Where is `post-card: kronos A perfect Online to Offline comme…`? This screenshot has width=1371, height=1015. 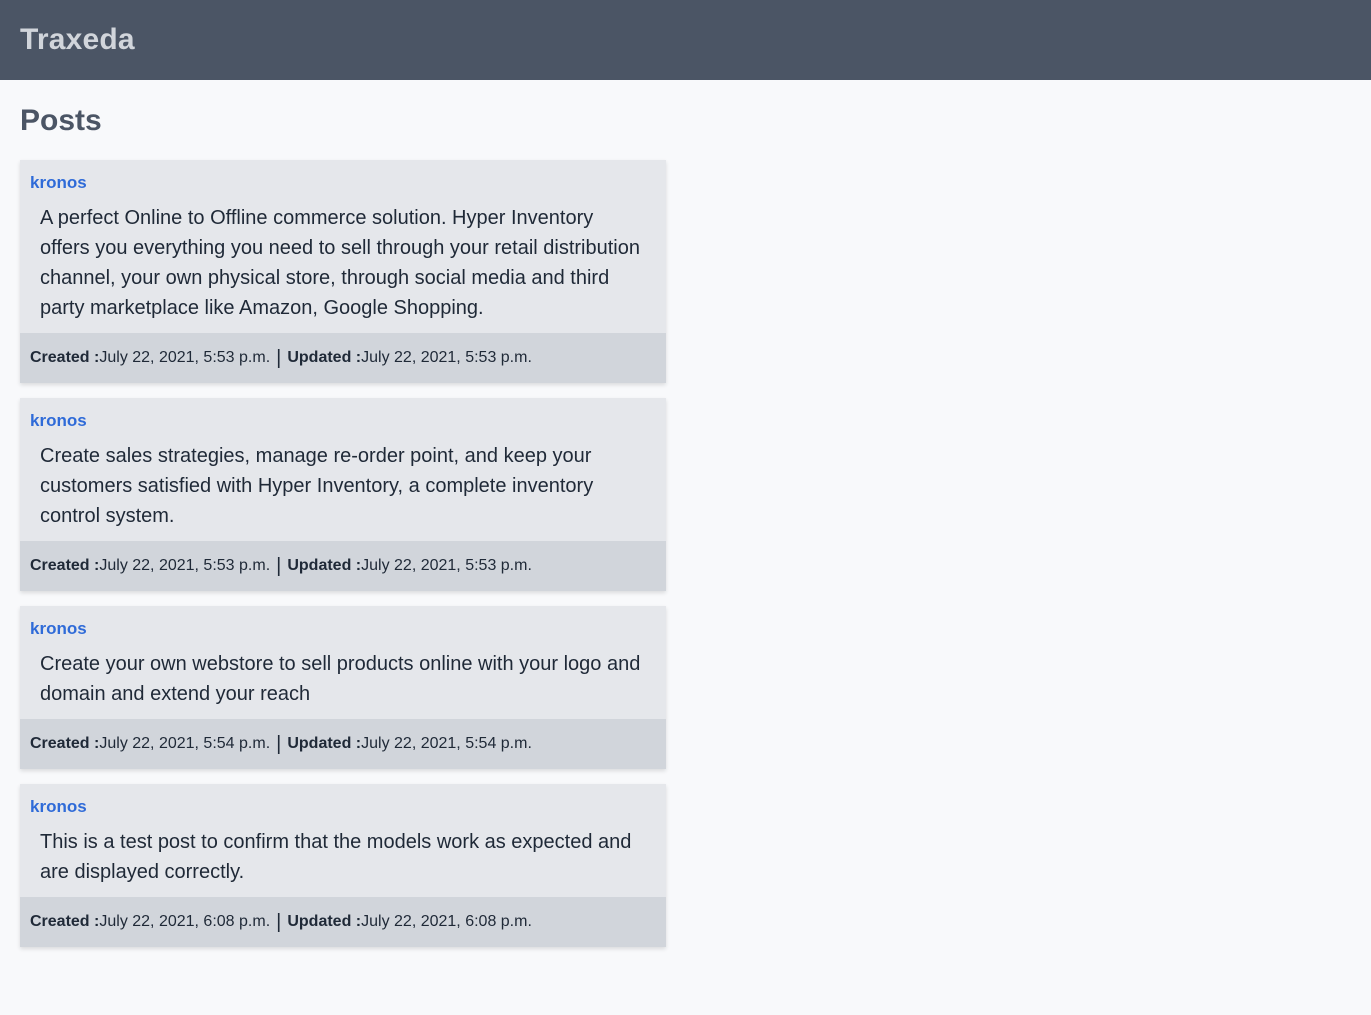
post-card: kronos A perfect Online to Offline comme… is located at coordinates (343, 271).